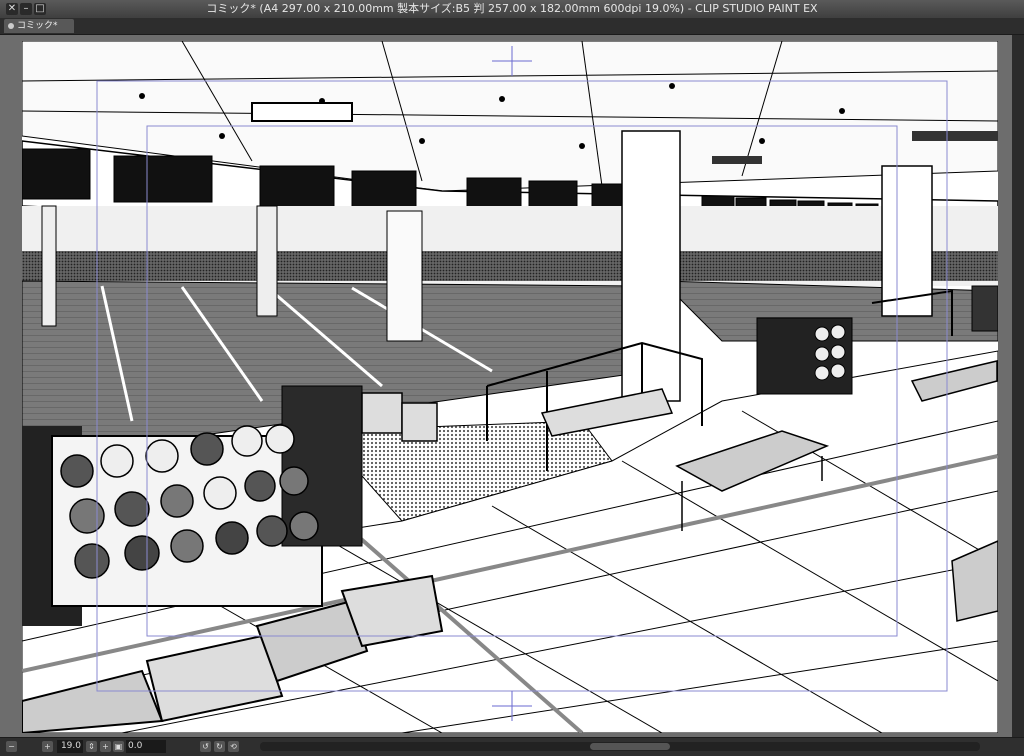 The width and height of the screenshot is (1024, 756). I want to click on horizontal-scrollbar, so click(620, 746).